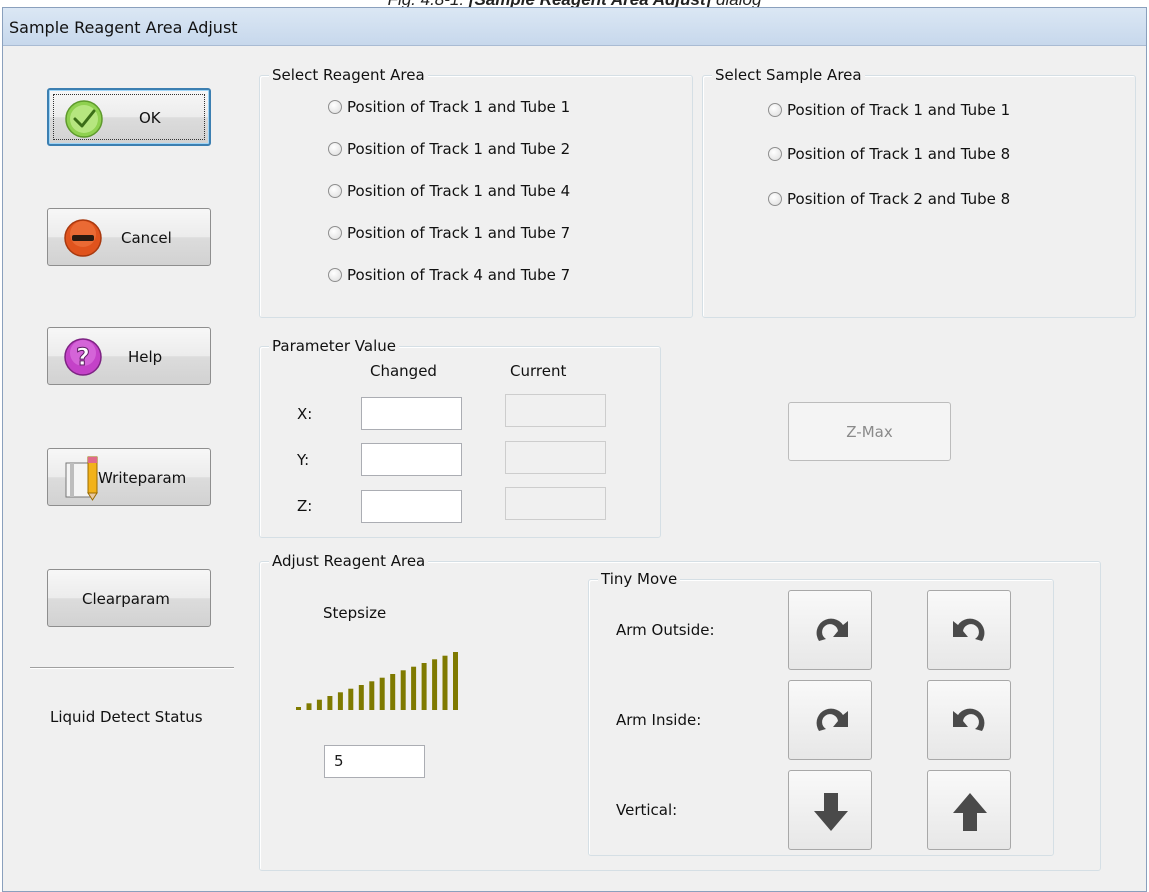 This screenshot has height=892, width=1149. What do you see at coordinates (145, 357) in the screenshot?
I see `help-label: Help` at bounding box center [145, 357].